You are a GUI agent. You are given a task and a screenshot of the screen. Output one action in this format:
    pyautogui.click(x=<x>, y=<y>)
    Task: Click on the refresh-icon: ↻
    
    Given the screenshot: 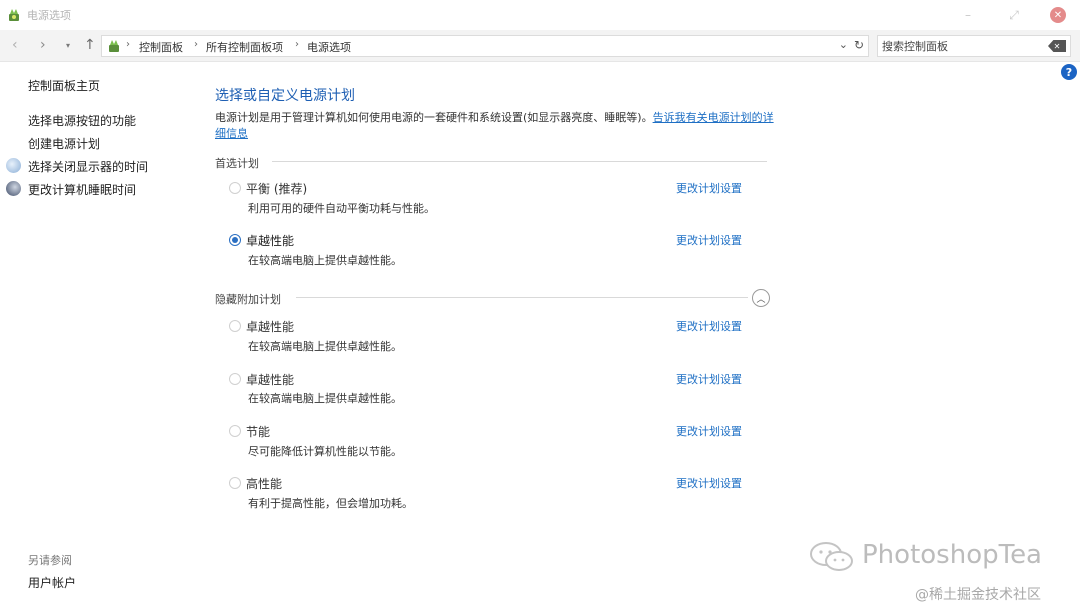 What is the action you would take?
    pyautogui.click(x=859, y=45)
    